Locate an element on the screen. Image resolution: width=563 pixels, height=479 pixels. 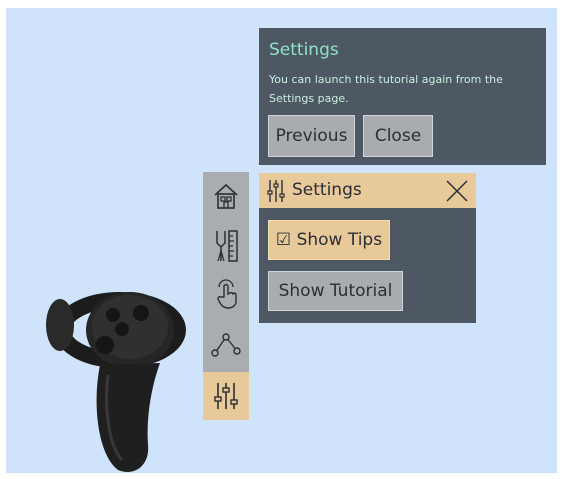
settings-panel-header: Settings is located at coordinates (367, 190).